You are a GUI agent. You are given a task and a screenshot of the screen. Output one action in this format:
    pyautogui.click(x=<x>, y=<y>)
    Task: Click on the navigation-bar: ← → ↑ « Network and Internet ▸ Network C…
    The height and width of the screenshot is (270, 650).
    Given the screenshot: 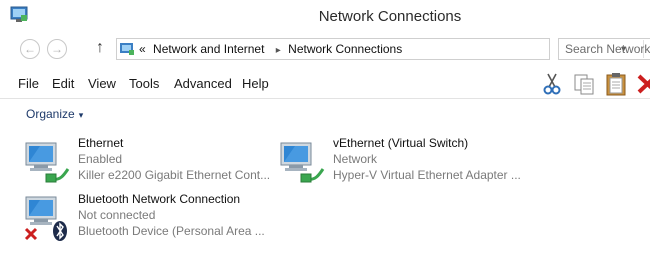 What is the action you would take?
    pyautogui.click(x=325, y=49)
    